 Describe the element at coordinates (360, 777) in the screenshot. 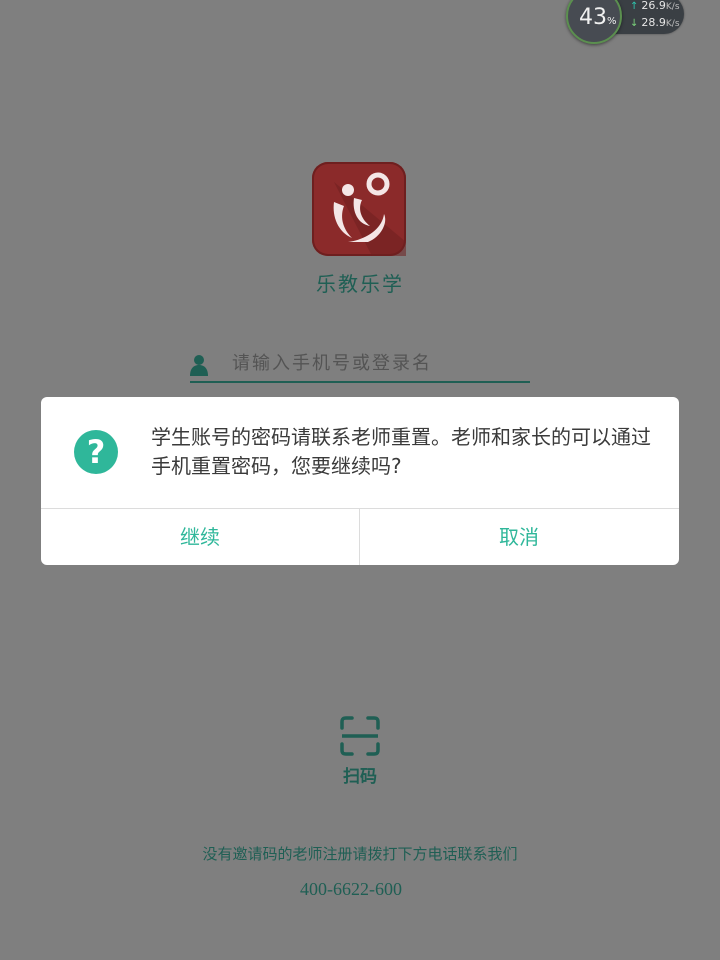

I see `scan-label: 扫码` at that location.